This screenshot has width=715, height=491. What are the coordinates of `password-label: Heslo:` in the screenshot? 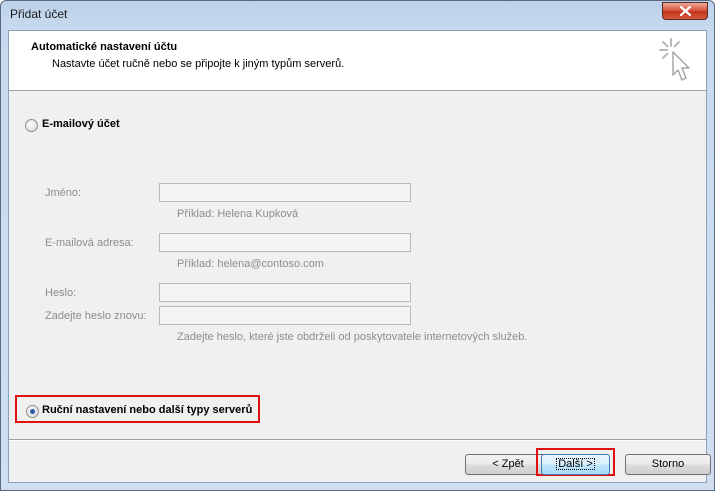 It's located at (61, 293).